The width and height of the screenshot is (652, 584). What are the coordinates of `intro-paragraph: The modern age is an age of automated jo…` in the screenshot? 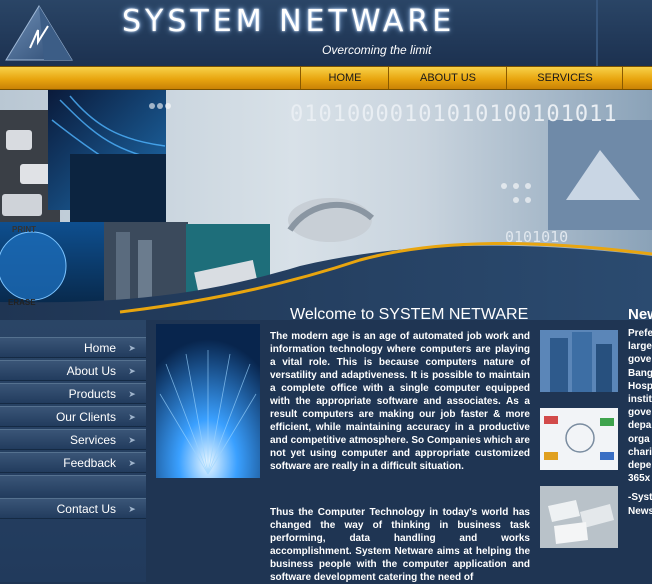 It's located at (400, 401).